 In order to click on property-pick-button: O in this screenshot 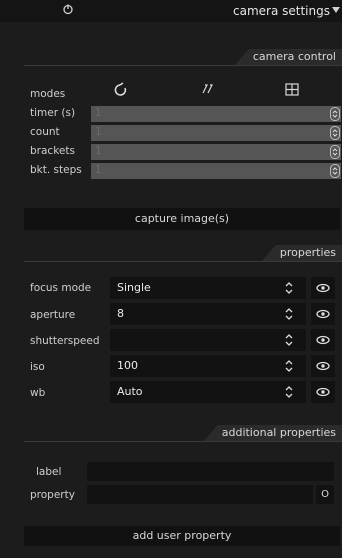, I will do `click(325, 494)`.